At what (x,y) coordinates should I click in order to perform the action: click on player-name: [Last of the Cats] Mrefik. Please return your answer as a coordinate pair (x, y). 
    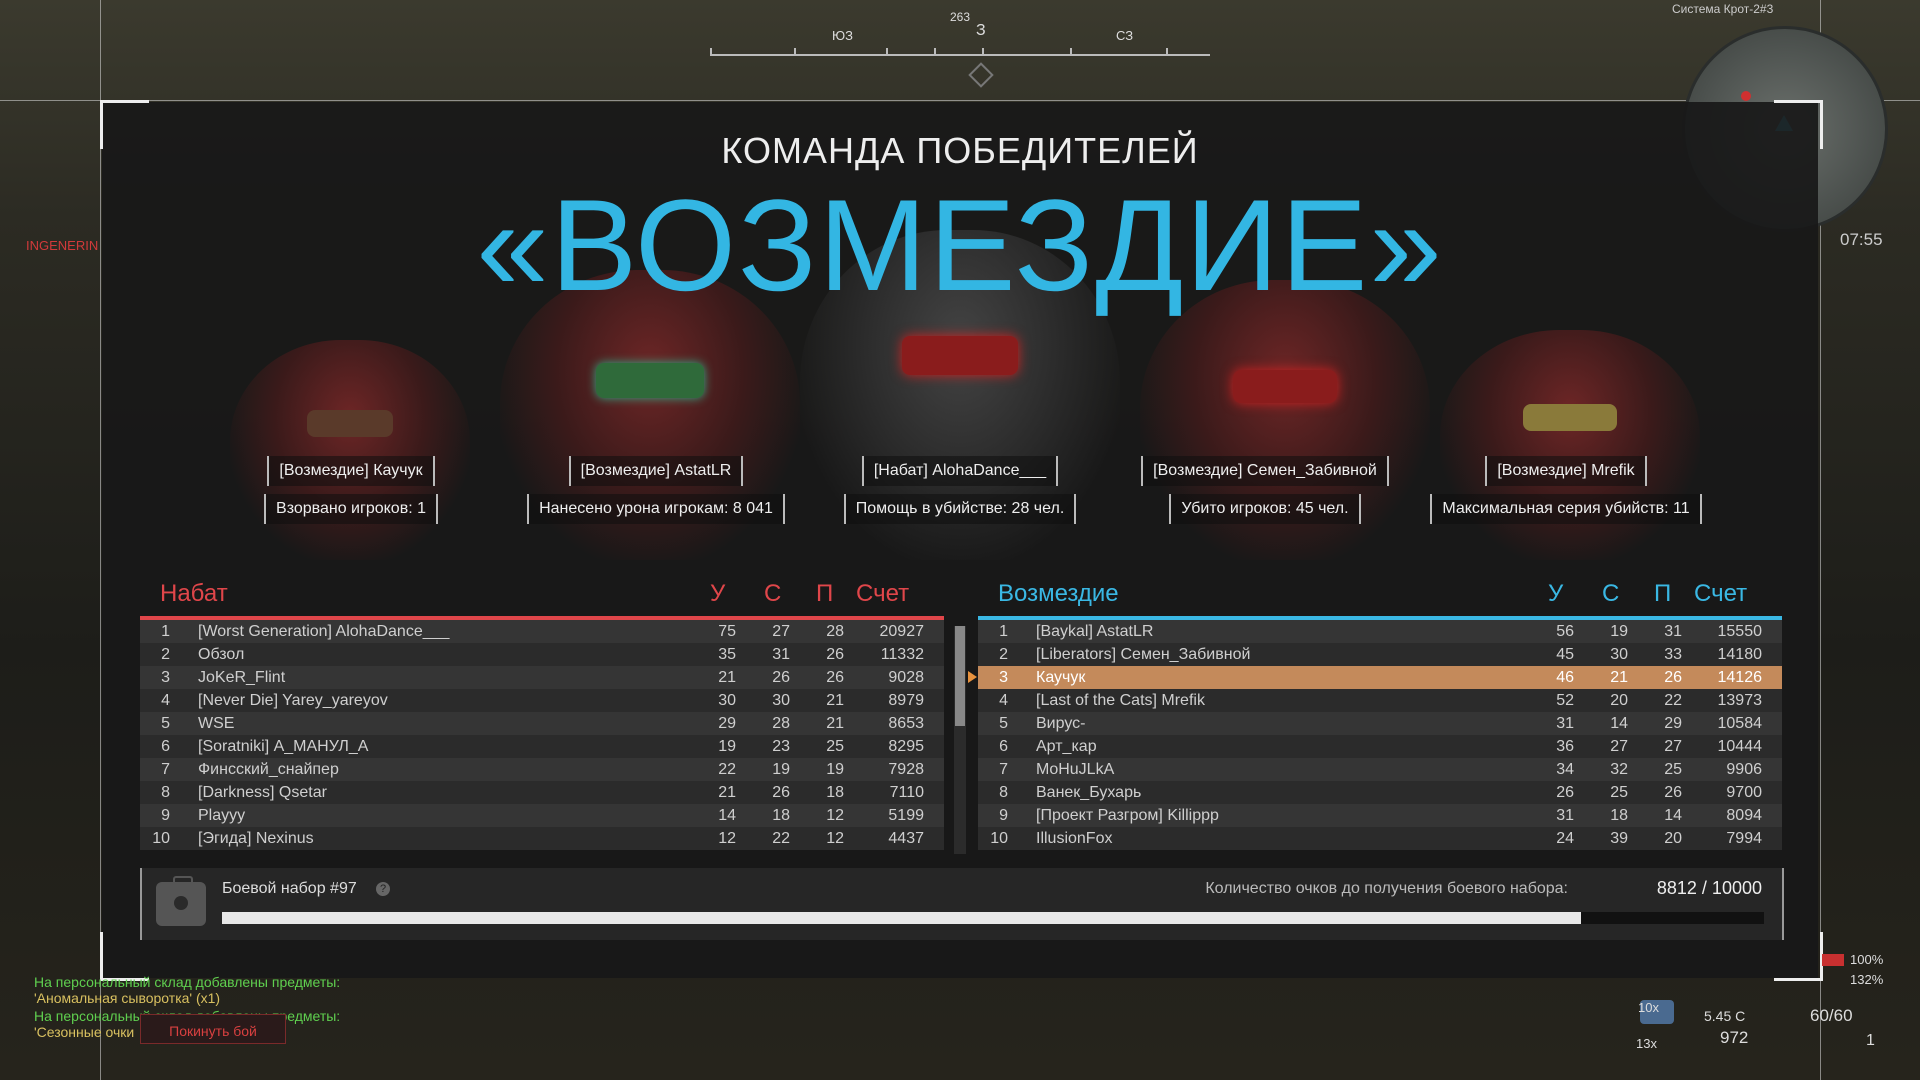
    Looking at the image, I should click on (1120, 700).